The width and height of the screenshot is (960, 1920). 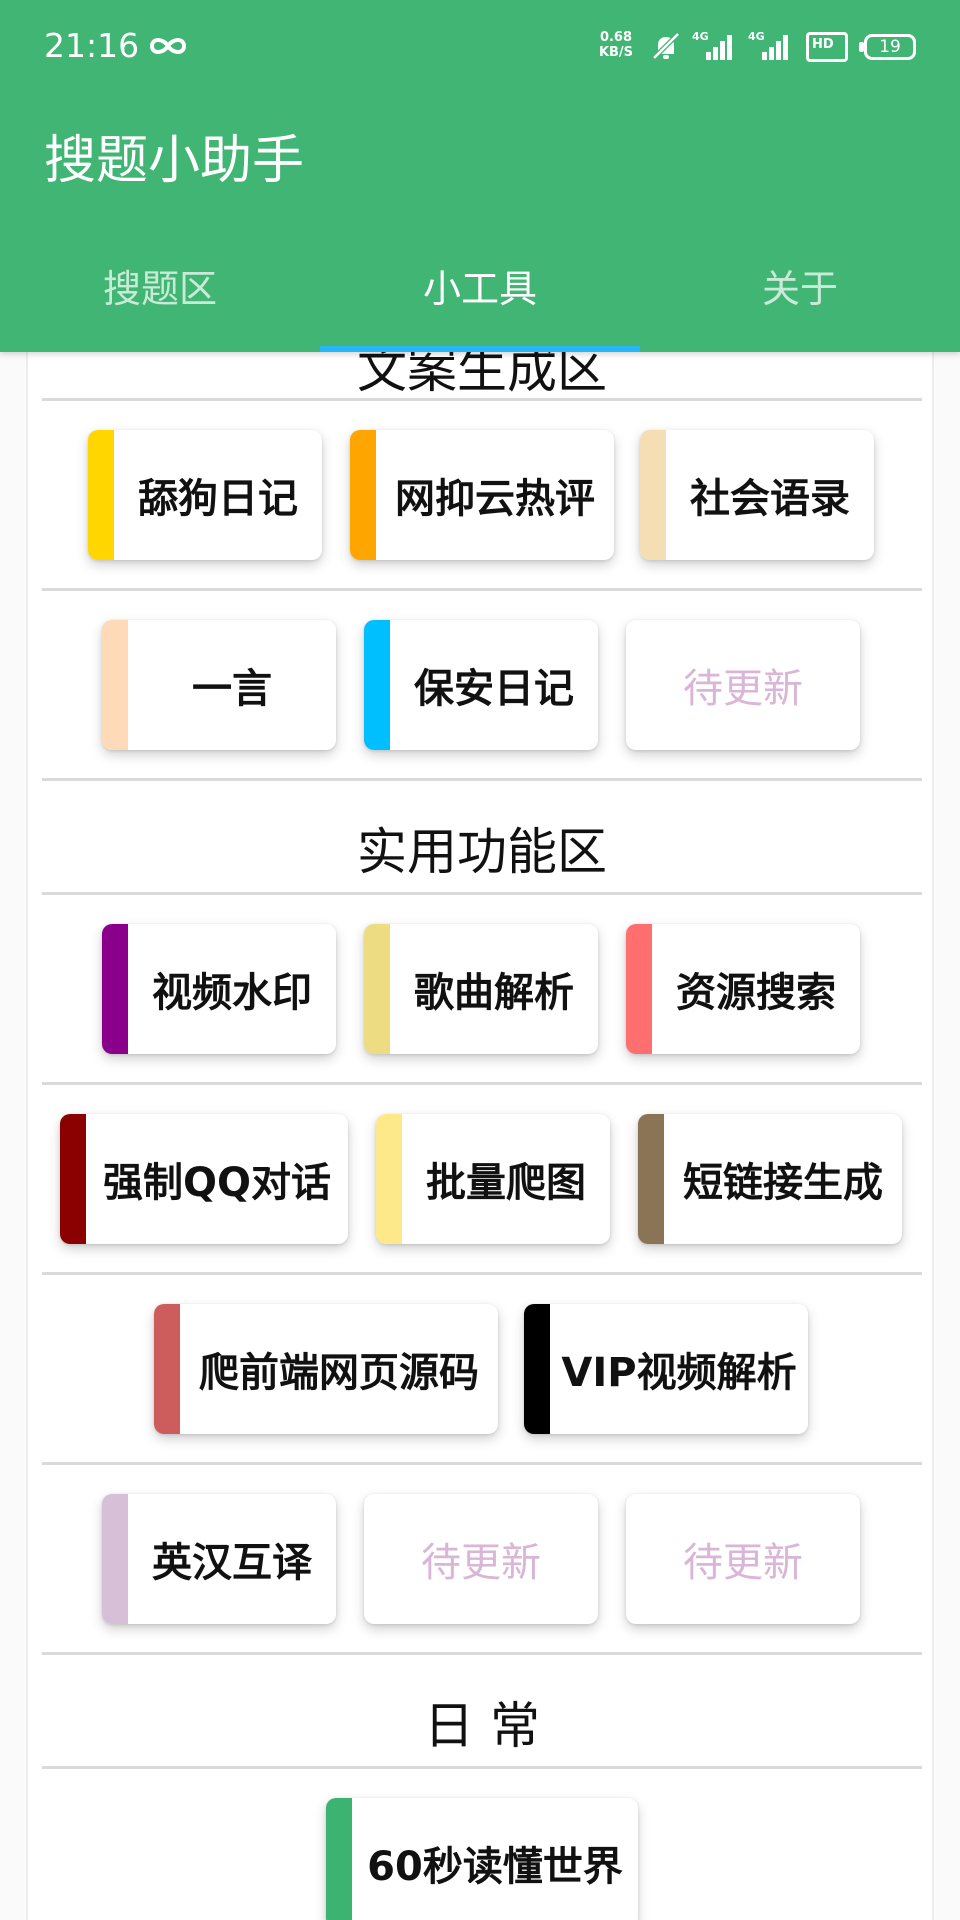 I want to click on tab-search: 搜题区, so click(x=160, y=296).